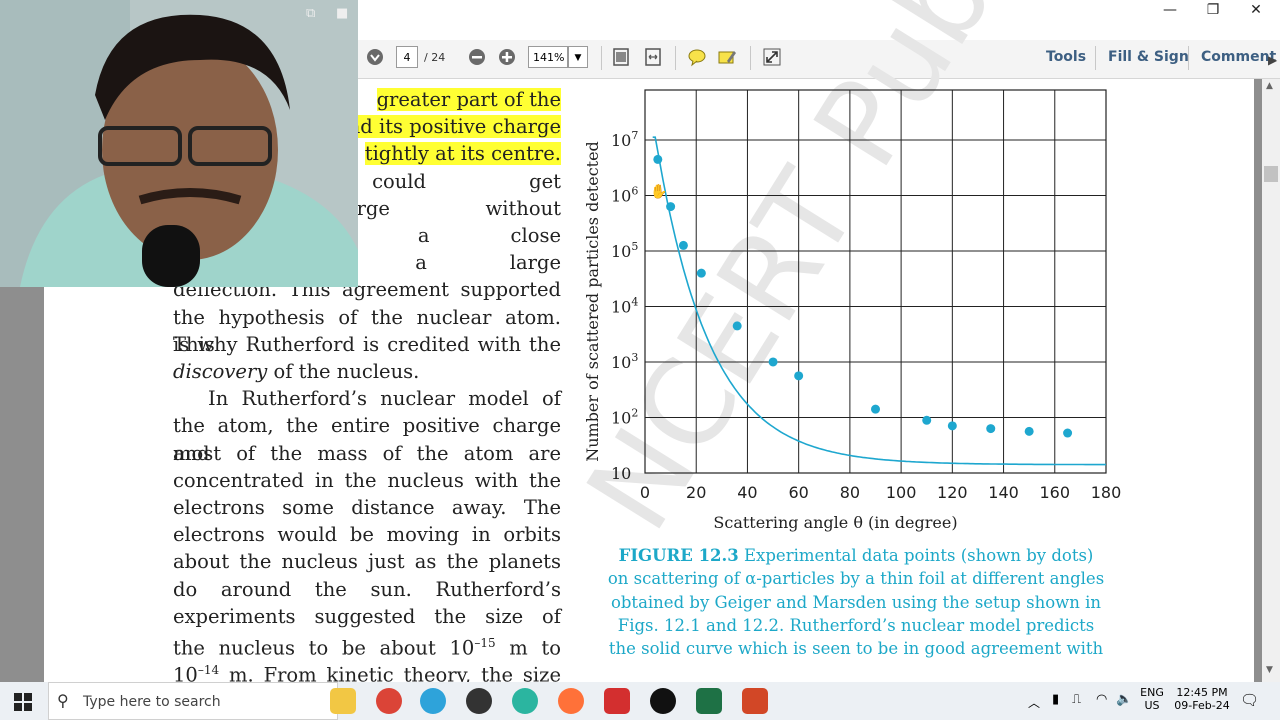  Describe the element at coordinates (1055, 492) in the screenshot. I see `x-tick-label: 160` at that location.